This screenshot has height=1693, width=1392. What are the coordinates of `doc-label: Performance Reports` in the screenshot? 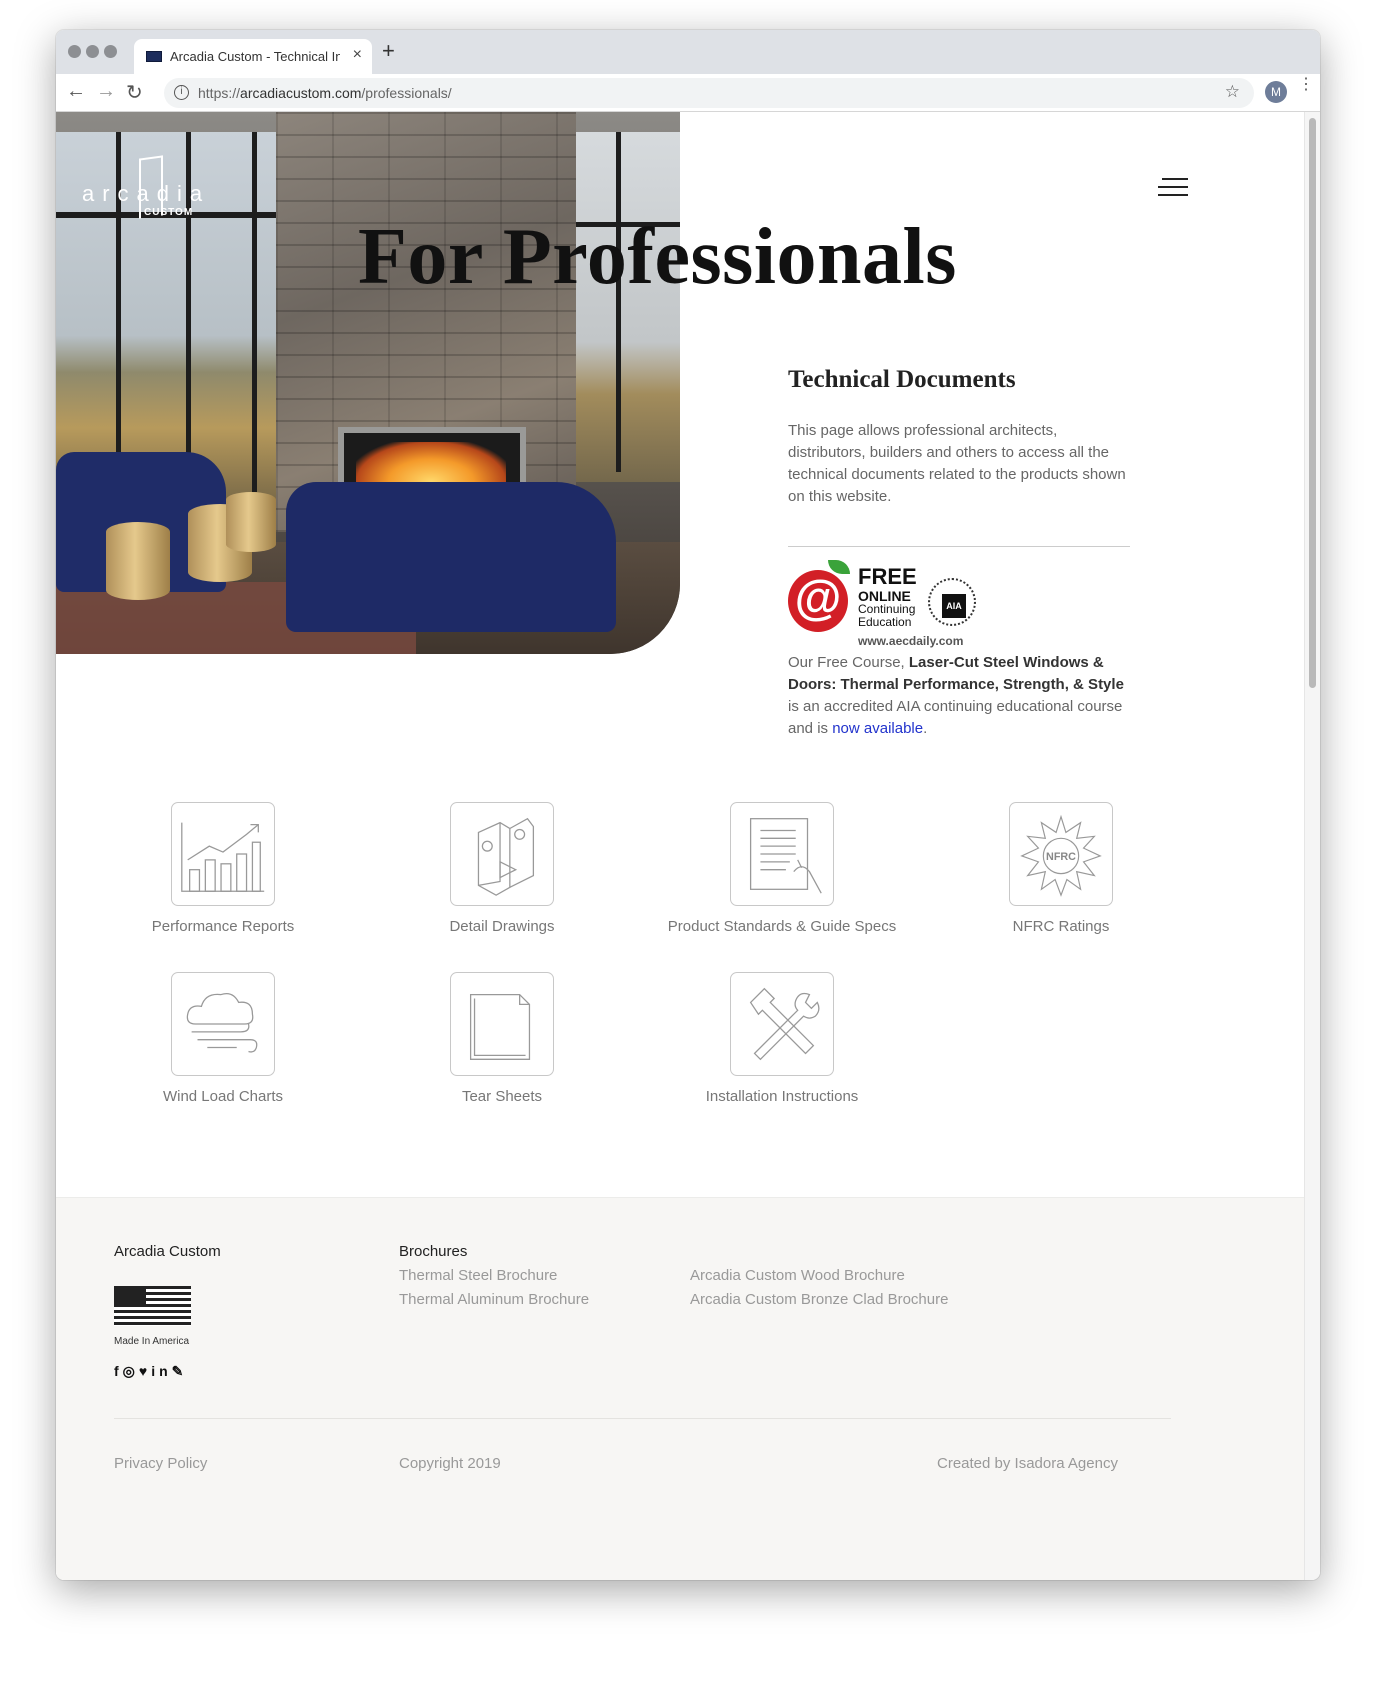 It's located at (223, 926).